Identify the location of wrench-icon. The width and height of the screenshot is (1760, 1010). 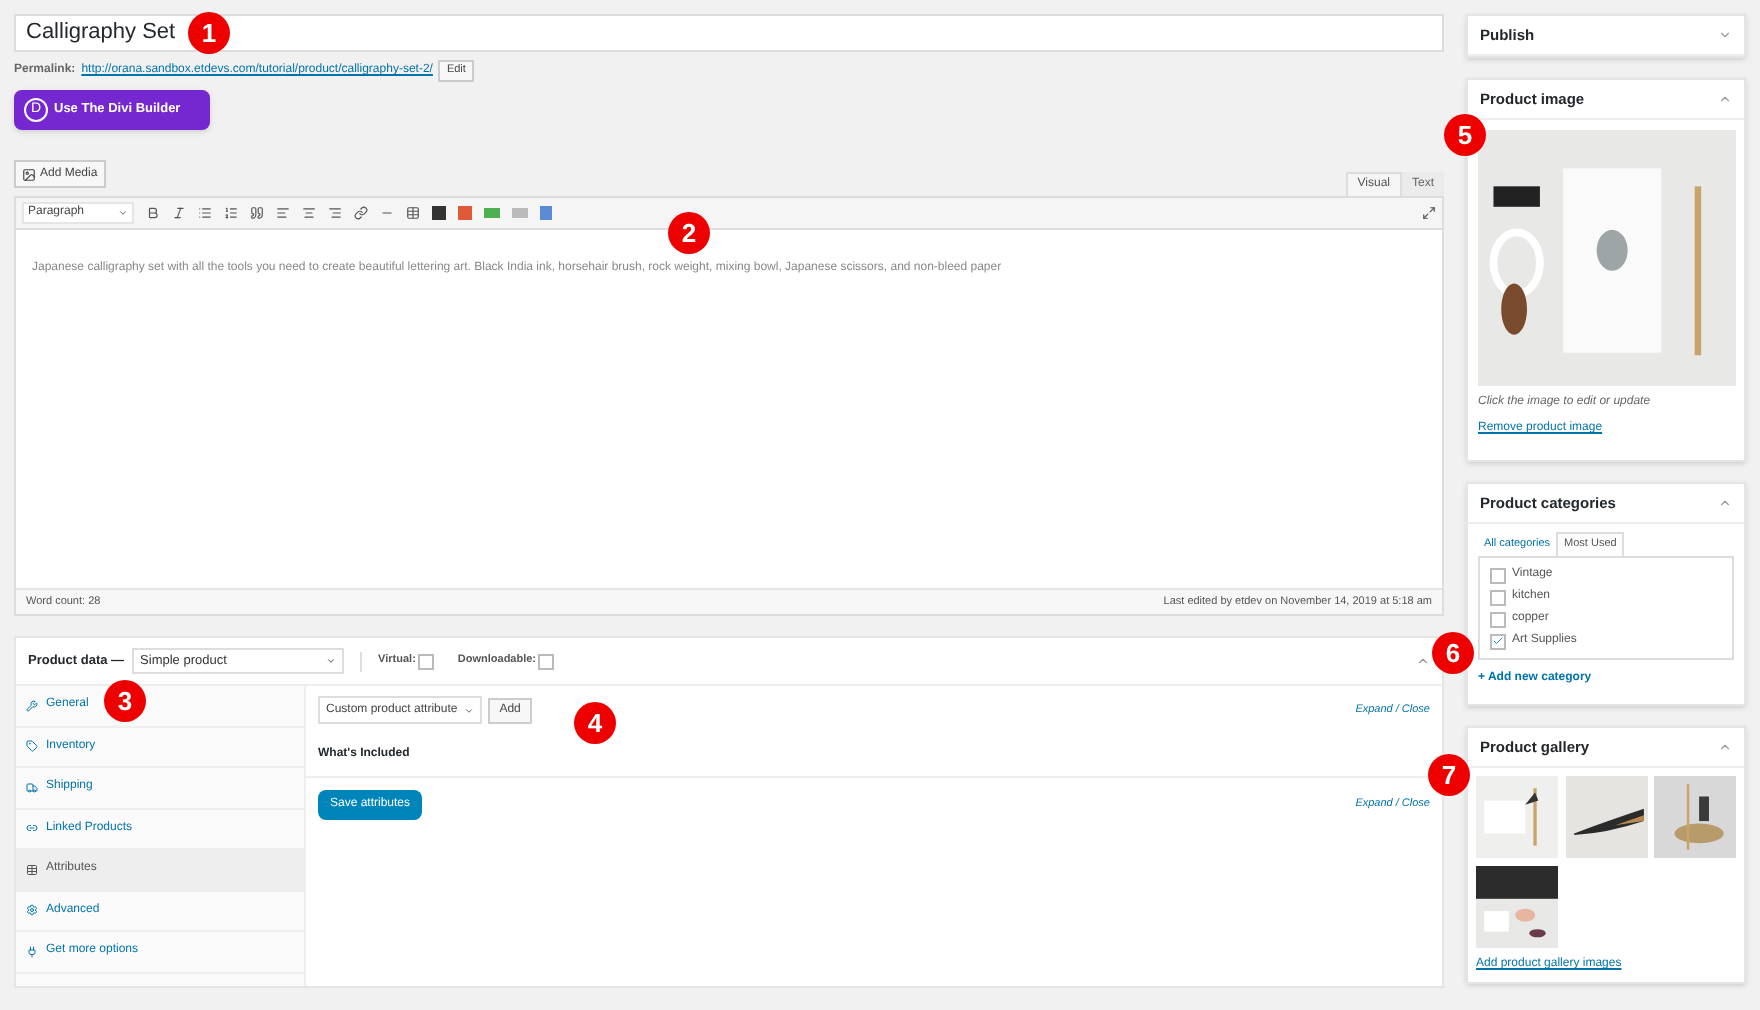
(32, 705).